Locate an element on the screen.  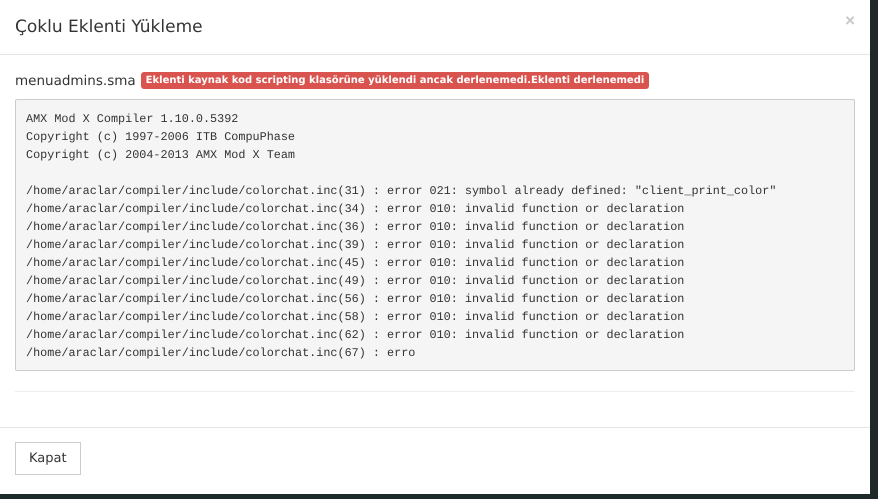
log-line: /home/araclar/compiler/include/colorchat.inc(31) : error 021: symbol already defined: "client_print_color" is located at coordinates (402, 191).